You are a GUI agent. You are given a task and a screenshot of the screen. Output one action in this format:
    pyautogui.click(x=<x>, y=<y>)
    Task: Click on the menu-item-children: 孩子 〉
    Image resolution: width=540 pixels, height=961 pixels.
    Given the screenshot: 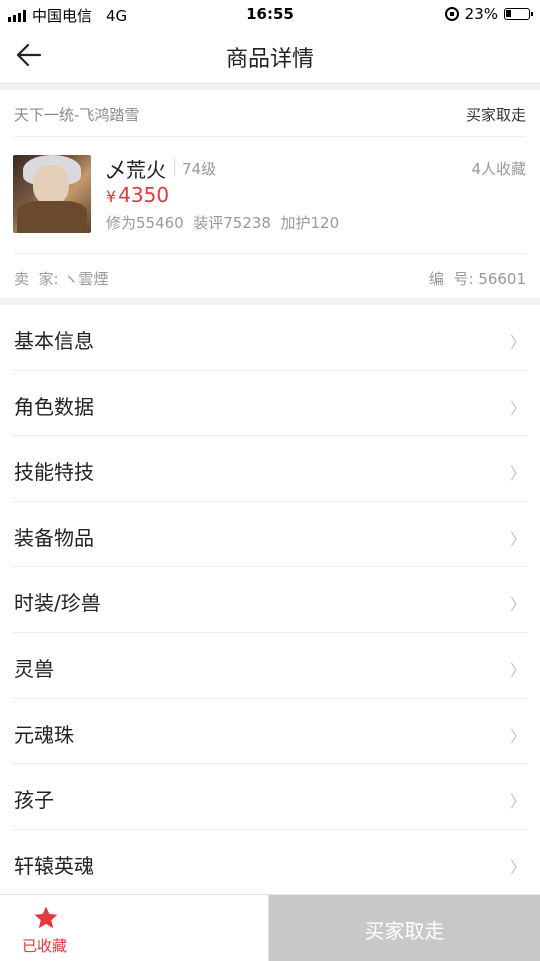 What is the action you would take?
    pyautogui.click(x=270, y=797)
    